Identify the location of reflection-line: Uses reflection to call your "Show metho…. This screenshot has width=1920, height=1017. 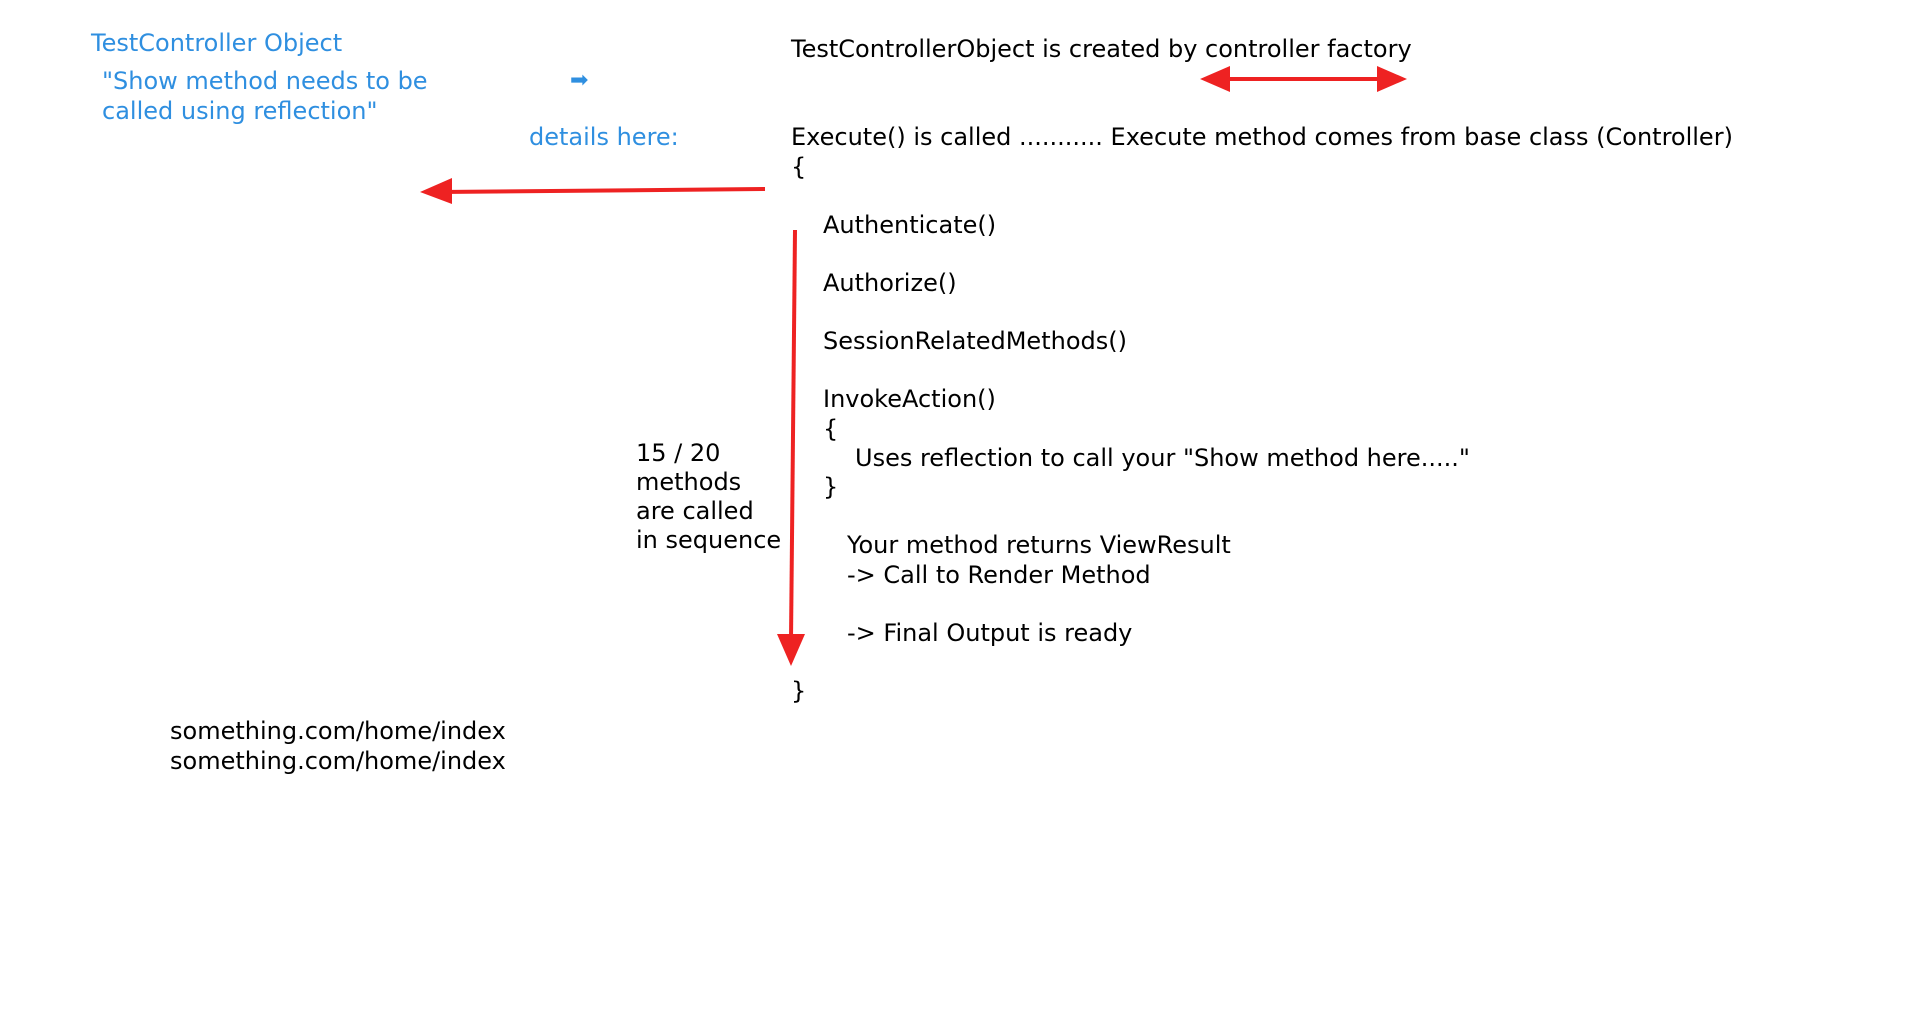
(1162, 458).